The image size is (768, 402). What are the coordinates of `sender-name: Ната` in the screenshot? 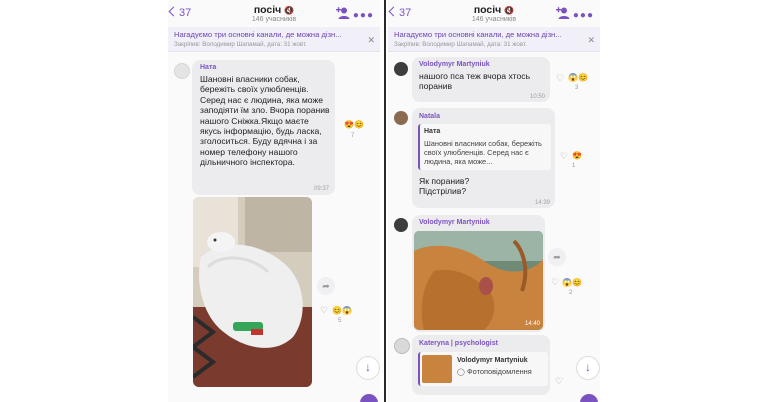 It's located at (208, 67).